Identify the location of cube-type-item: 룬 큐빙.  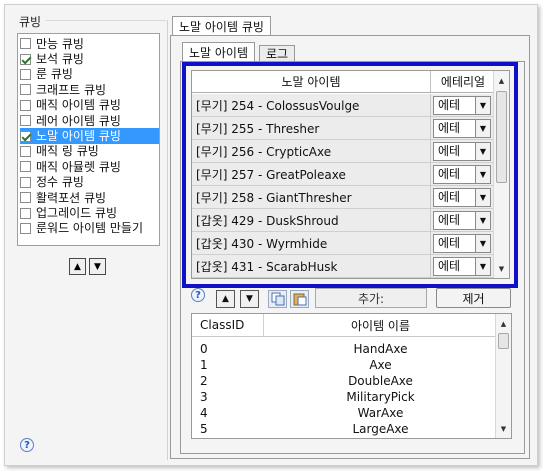
(89, 74).